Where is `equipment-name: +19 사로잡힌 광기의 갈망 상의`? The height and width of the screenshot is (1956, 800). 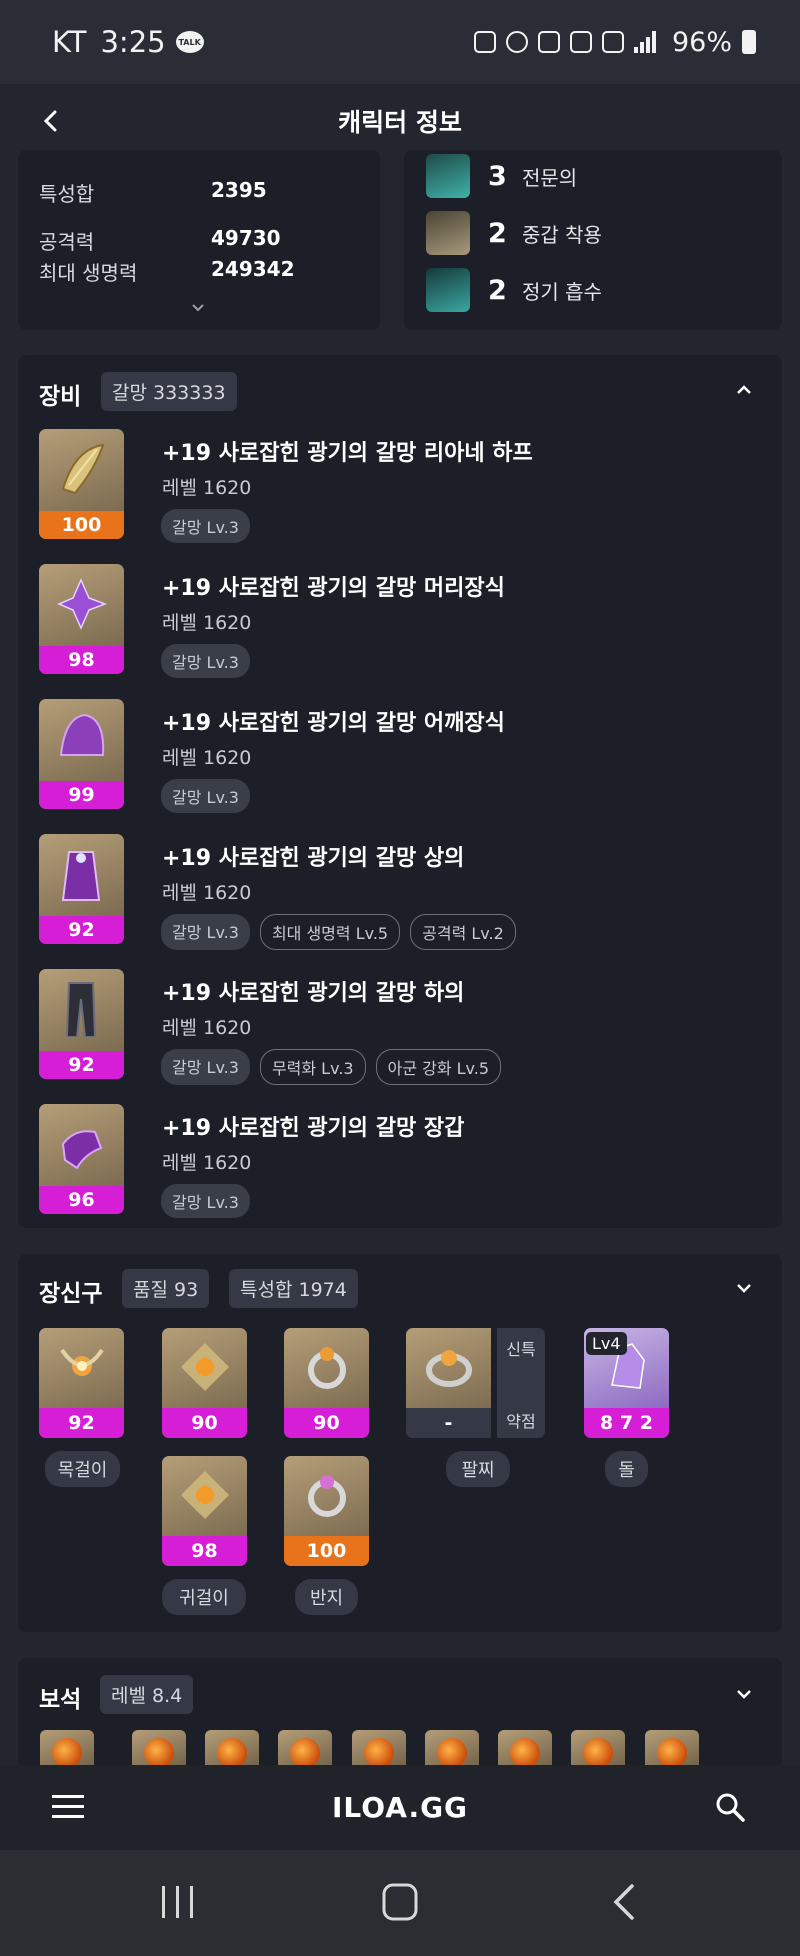 equipment-name: +19 사로잡힌 광기의 갈망 상의 is located at coordinates (313, 858).